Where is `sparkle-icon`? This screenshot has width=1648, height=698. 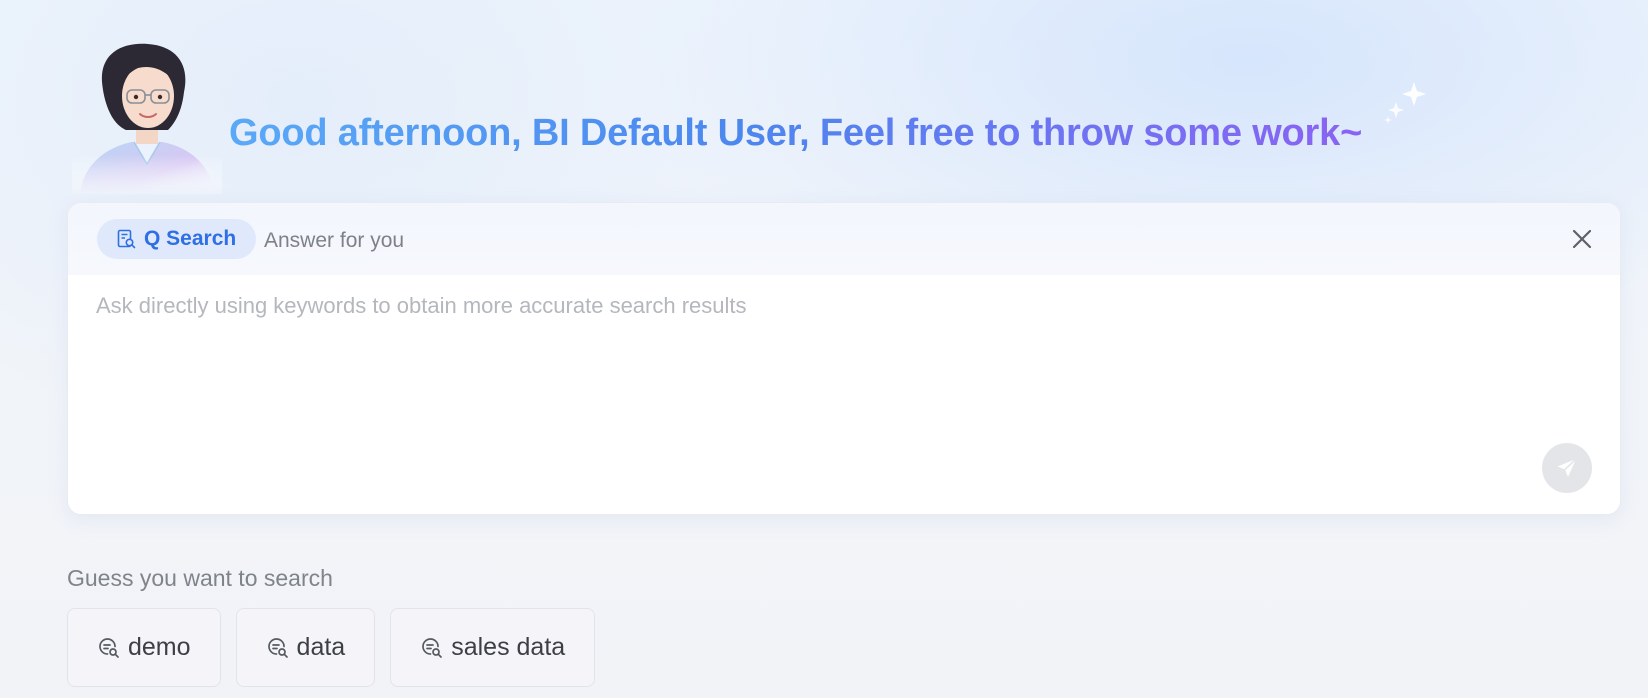
sparkle-icon is located at coordinates (1405, 103).